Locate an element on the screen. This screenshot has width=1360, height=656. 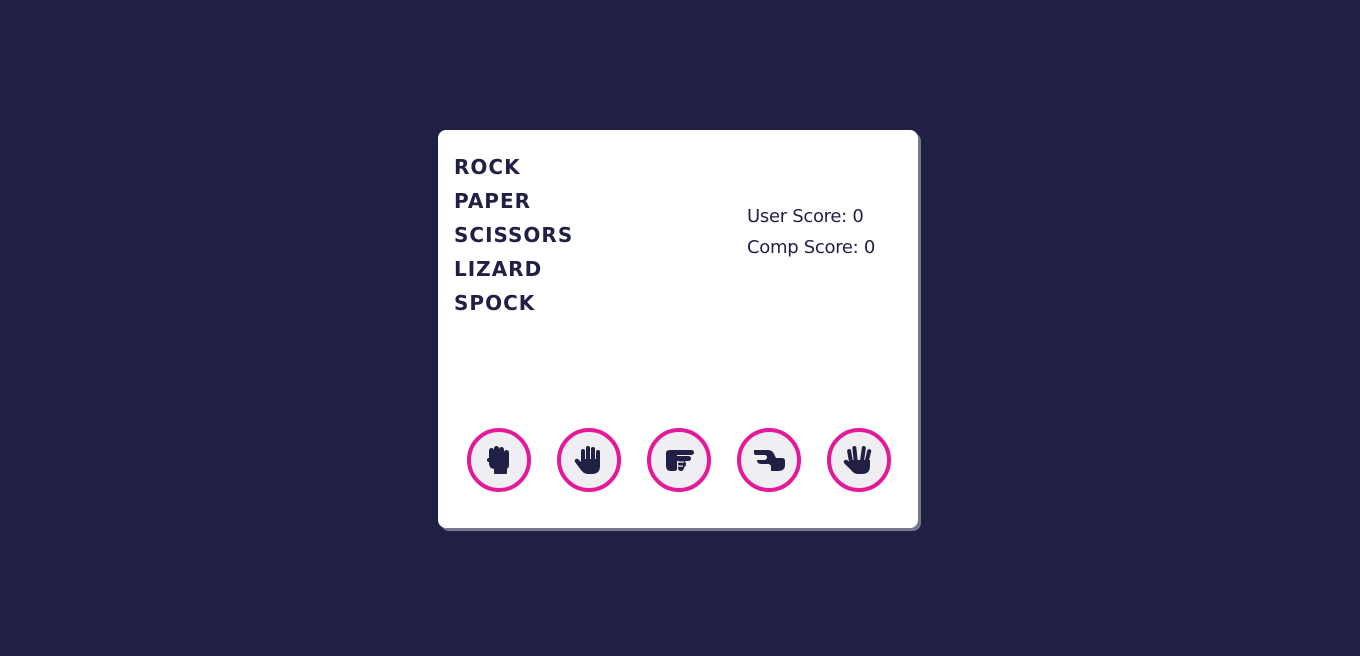
title-word-scissors: SCISSORS is located at coordinates (514, 235).